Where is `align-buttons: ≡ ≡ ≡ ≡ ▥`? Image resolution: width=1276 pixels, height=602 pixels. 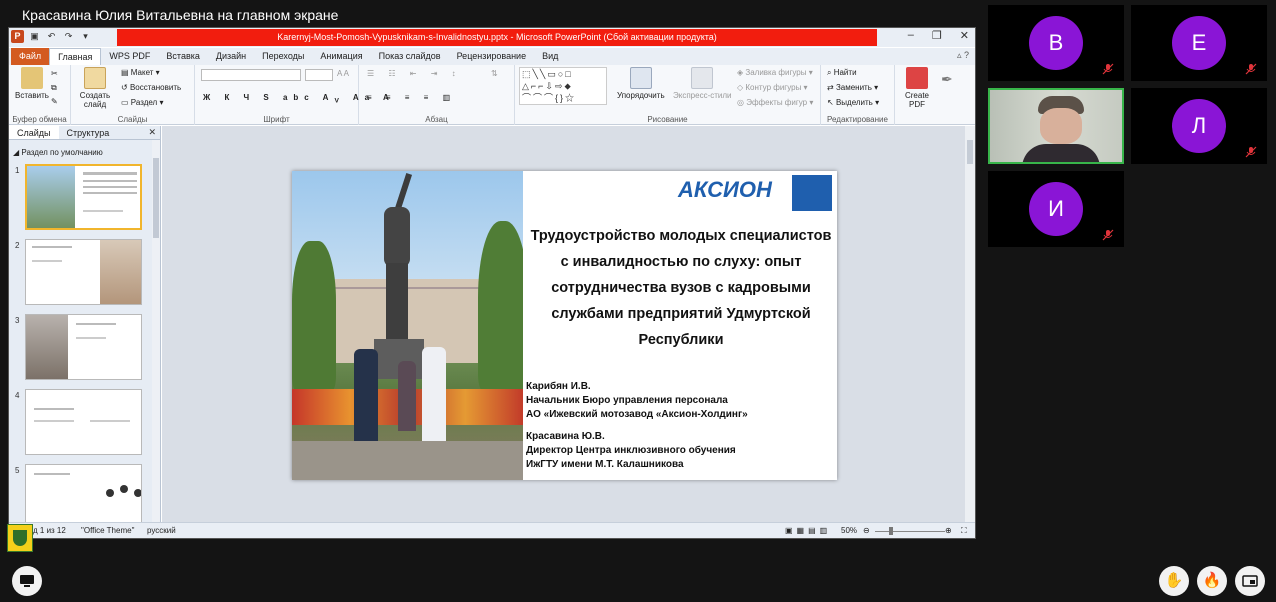
align-buttons: ≡ ≡ ≡ ≡ ▥ is located at coordinates (411, 97).